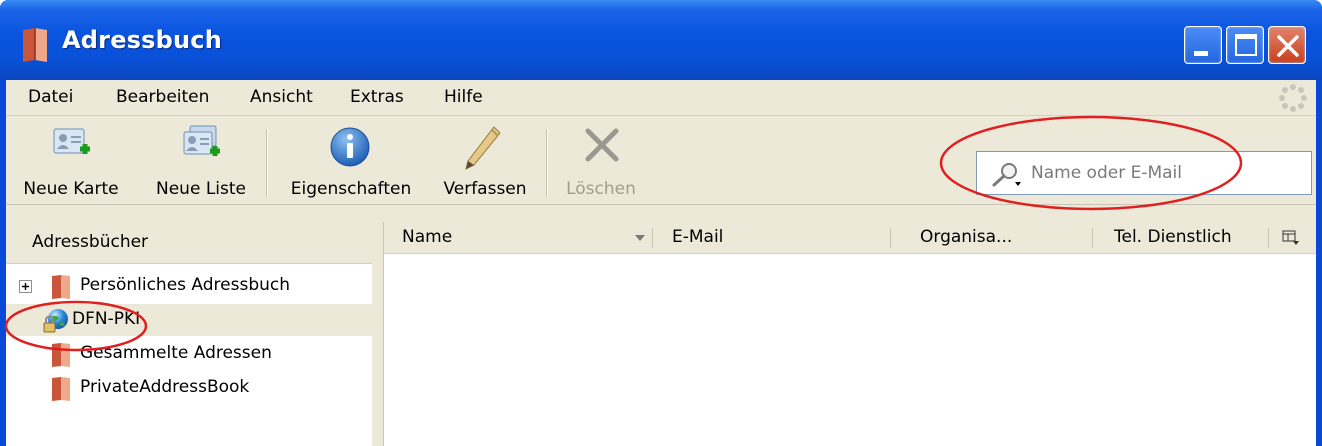 Image resolution: width=1322 pixels, height=446 pixels. I want to click on address-book-label: PrivateAddressBook, so click(165, 387).